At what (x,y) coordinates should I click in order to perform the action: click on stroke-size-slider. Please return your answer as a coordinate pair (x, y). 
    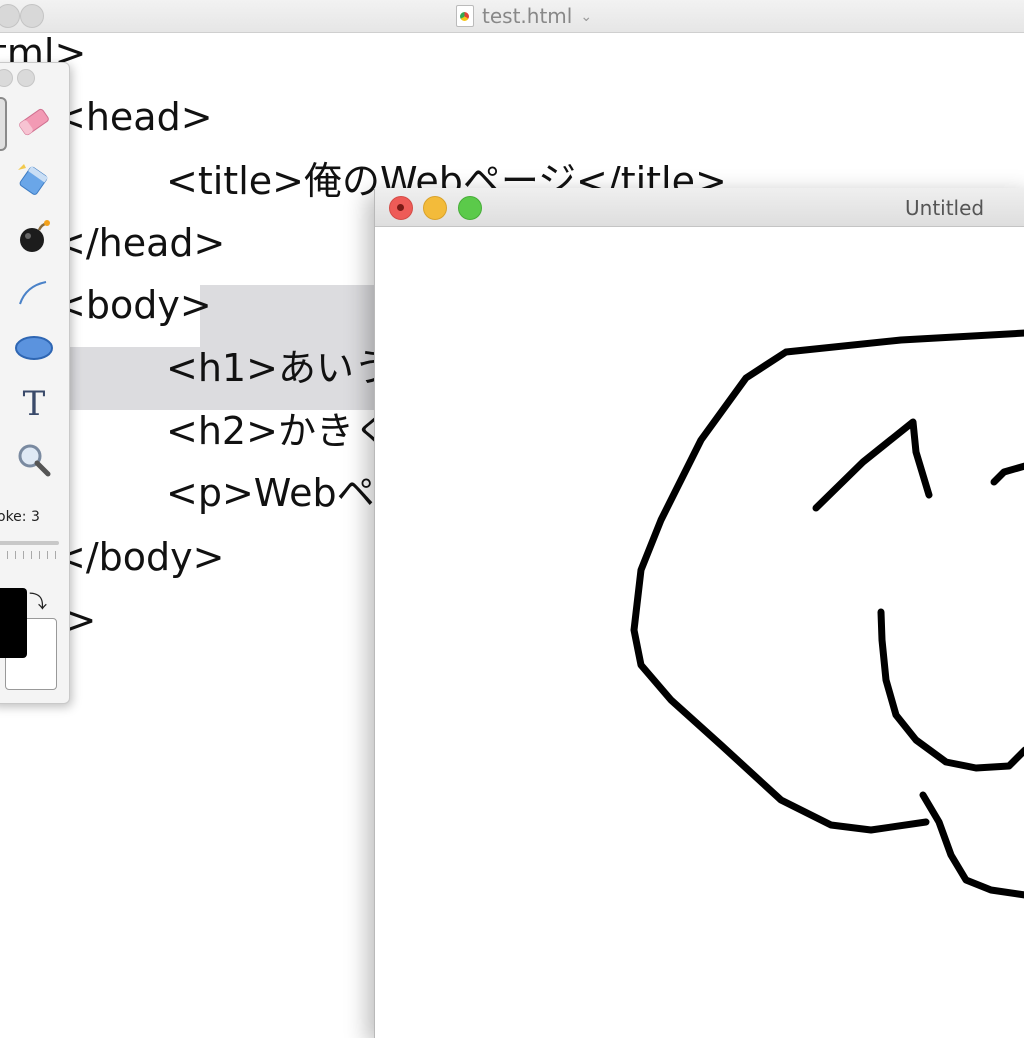
    Looking at the image, I should click on (29, 543).